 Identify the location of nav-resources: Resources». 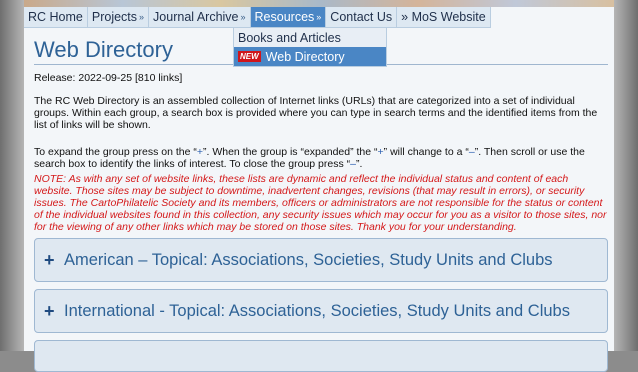
(288, 17).